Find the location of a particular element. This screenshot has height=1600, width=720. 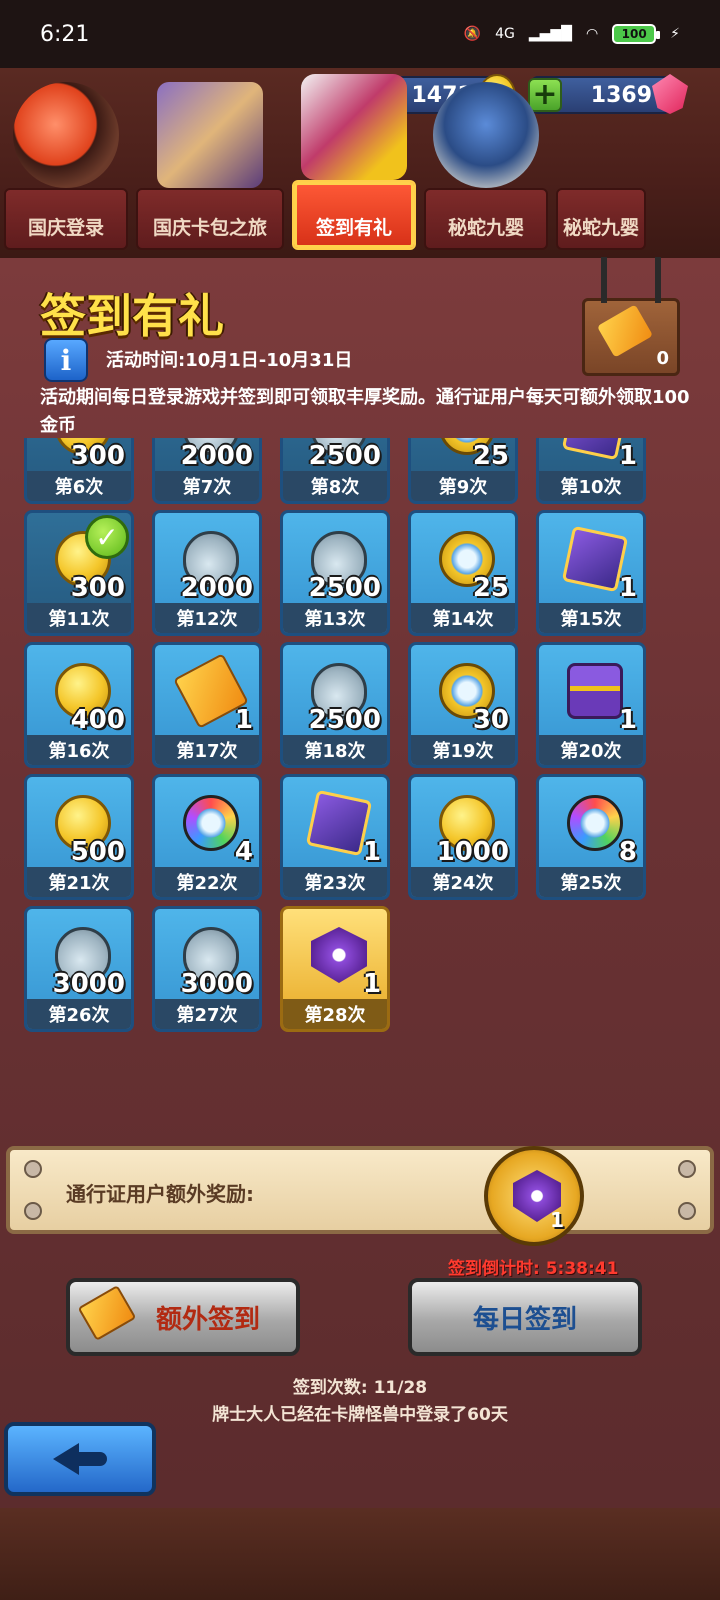

rainbow-icon is located at coordinates (595, 823).